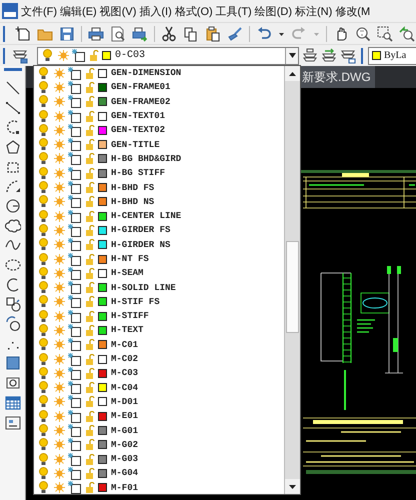 This screenshot has width=416, height=500. Describe the element at coordinates (130, 259) in the screenshot. I see `layer-name: H-NT FS` at that location.